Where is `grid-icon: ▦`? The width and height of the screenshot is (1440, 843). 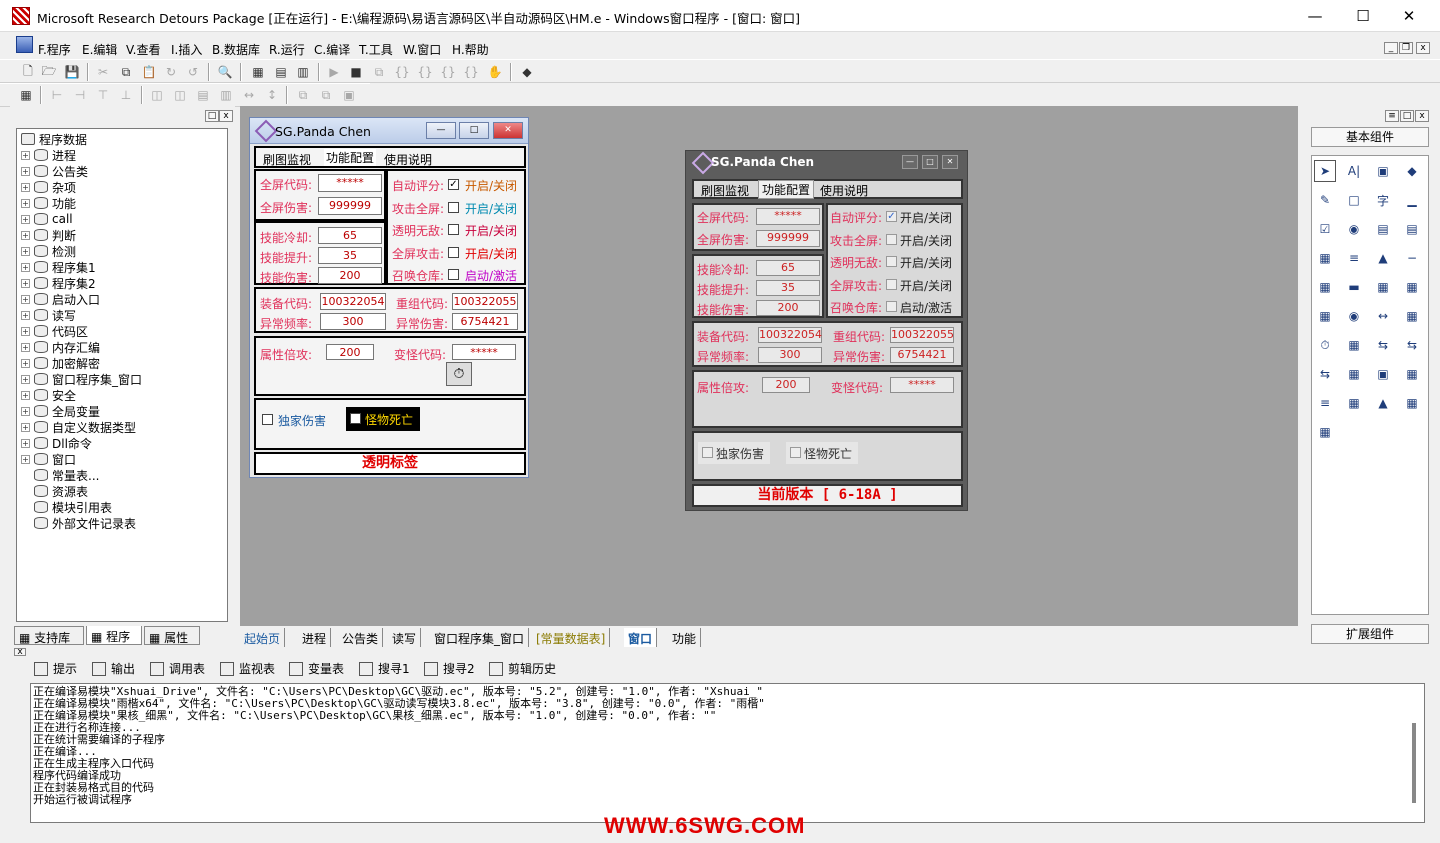 grid-icon: ▦ is located at coordinates (1325, 258).